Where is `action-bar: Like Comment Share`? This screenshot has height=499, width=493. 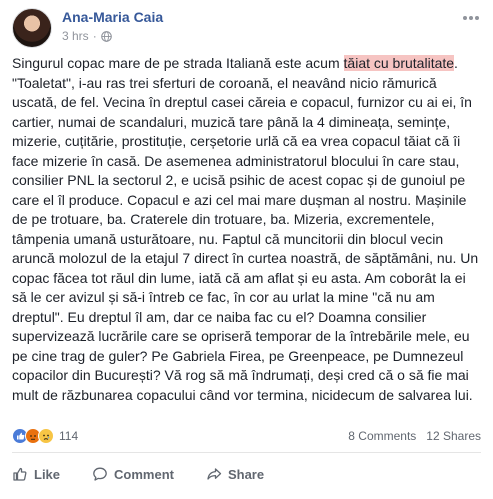 action-bar: Like Comment Share is located at coordinates (246, 474).